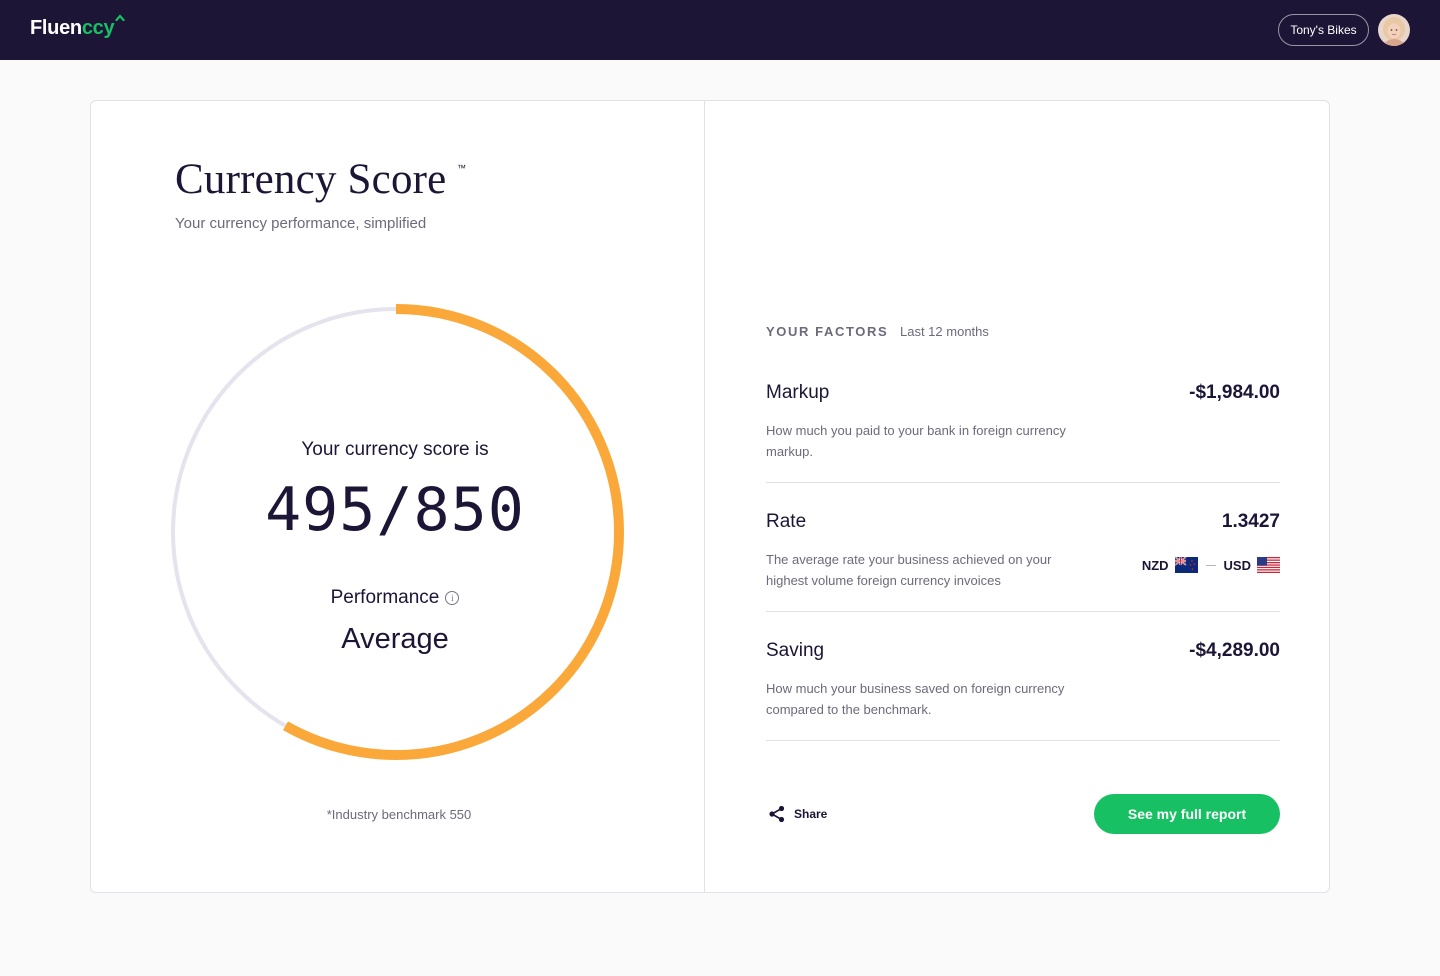 This screenshot has width=1440, height=976. Describe the element at coordinates (704, 496) in the screenshot. I see `panel-divider` at that location.